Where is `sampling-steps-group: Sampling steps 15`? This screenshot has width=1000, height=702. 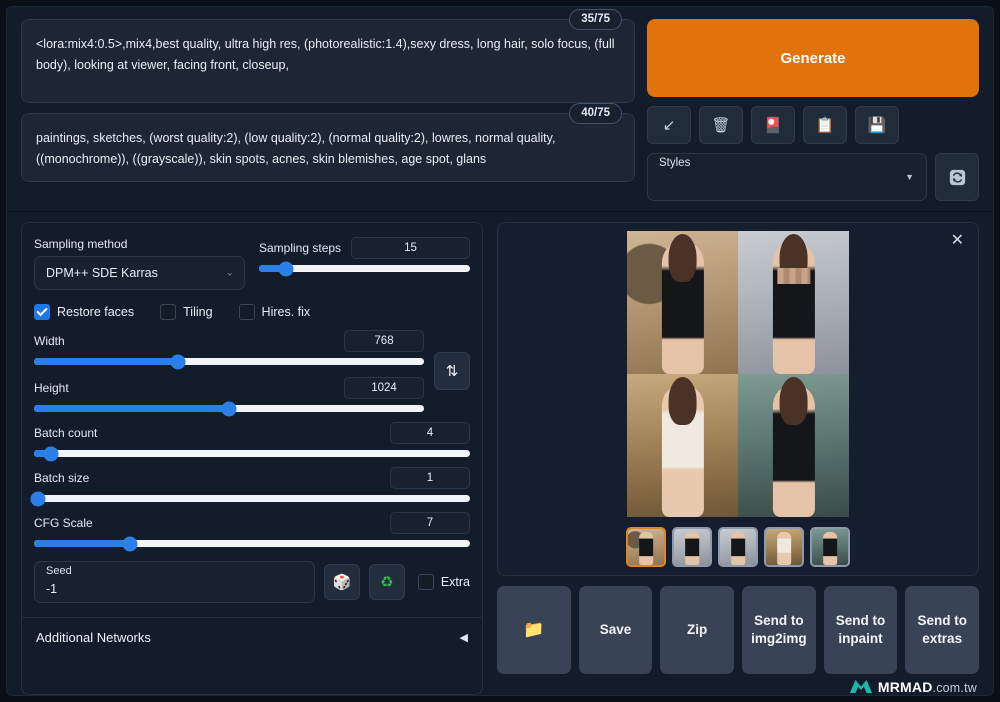 sampling-steps-group: Sampling steps 15 is located at coordinates (364, 256).